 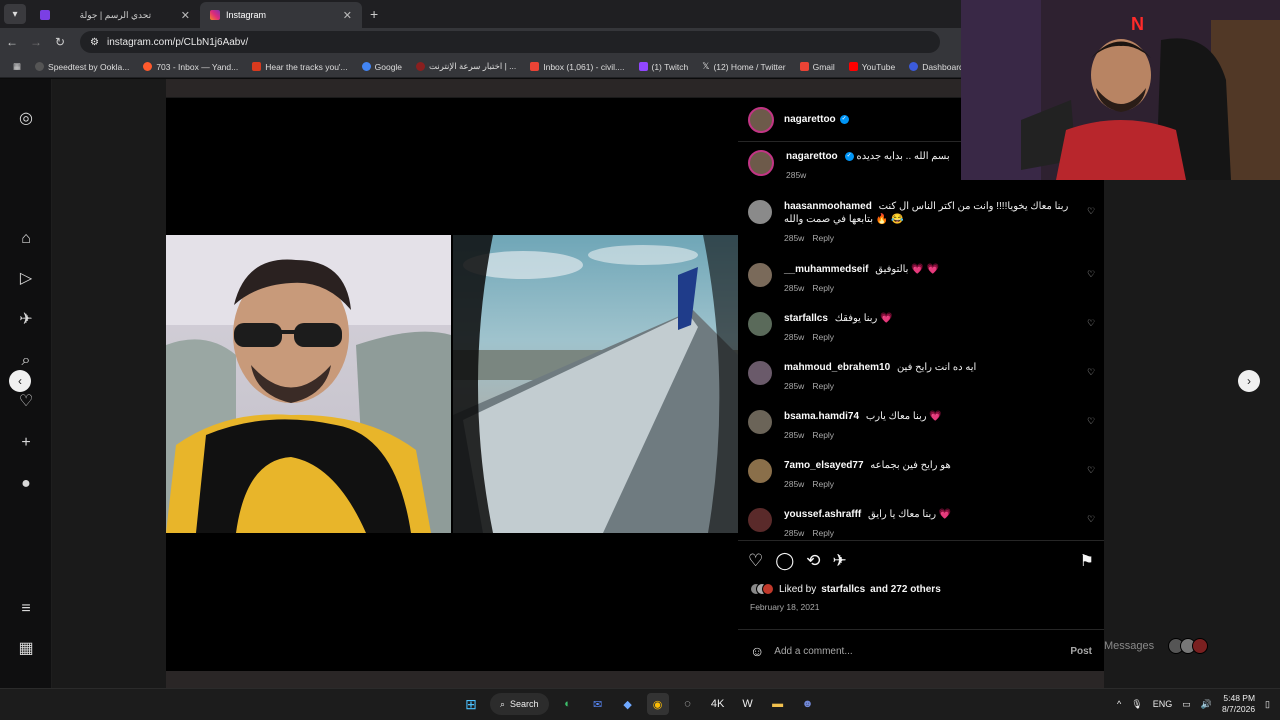 What do you see at coordinates (824, 465) in the screenshot?
I see `comment-username: 7amo_elsayed77` at bounding box center [824, 465].